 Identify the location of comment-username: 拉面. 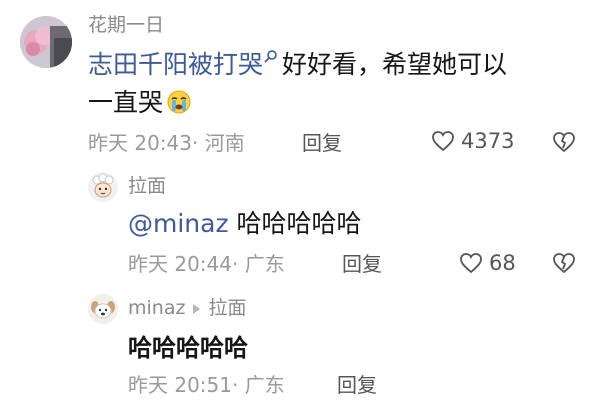
(147, 186).